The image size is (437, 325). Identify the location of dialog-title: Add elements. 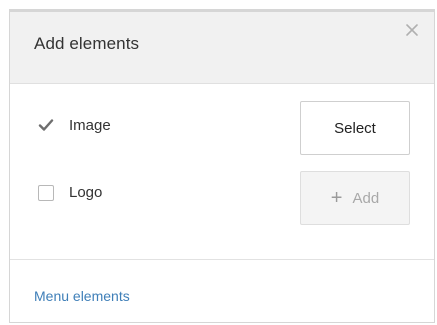
(87, 43).